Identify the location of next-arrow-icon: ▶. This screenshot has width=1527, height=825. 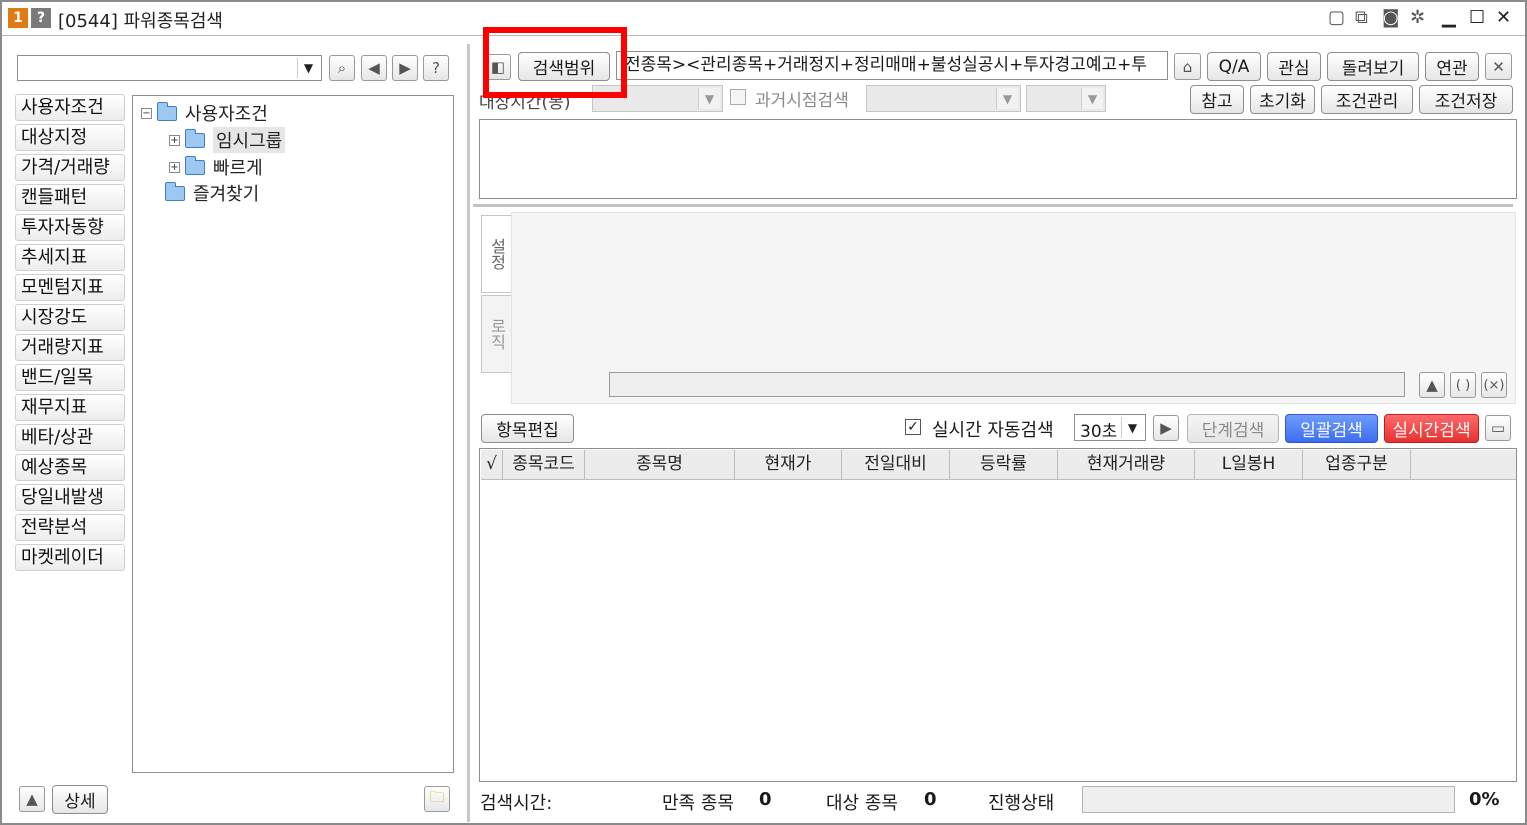
(405, 68).